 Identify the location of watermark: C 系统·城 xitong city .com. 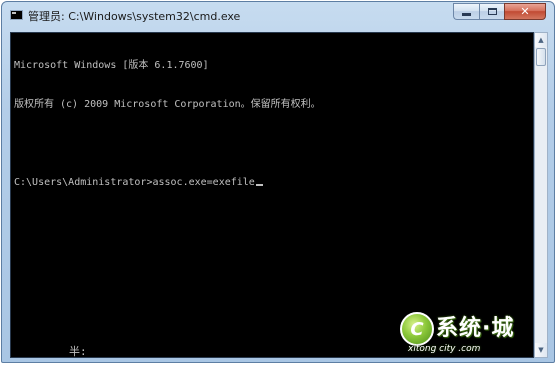
(466, 333).